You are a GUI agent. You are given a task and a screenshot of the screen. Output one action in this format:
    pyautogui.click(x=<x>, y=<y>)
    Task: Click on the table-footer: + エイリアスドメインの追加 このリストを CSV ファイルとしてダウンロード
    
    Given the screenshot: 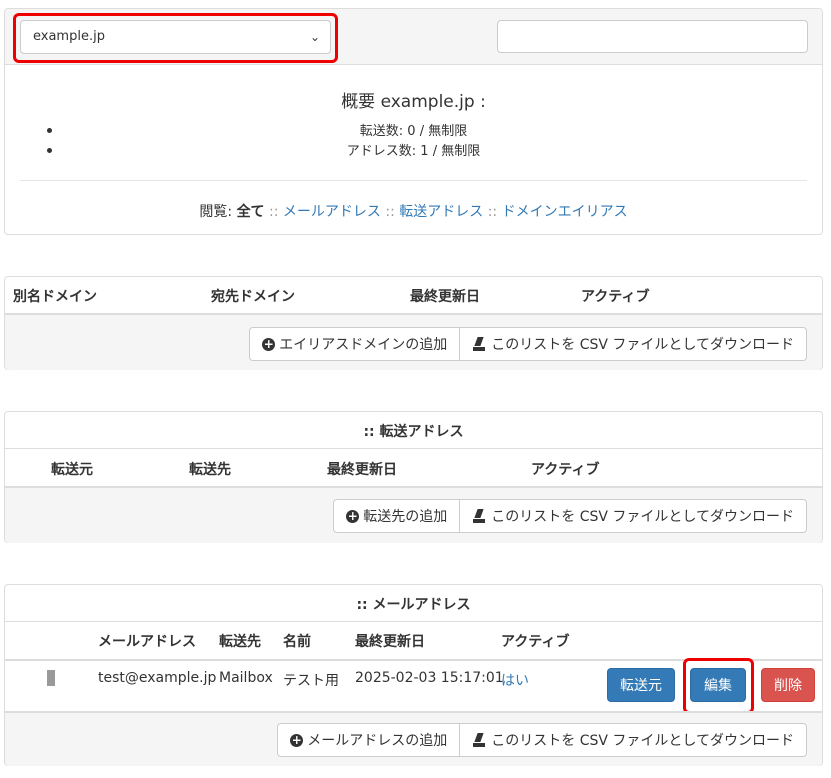 What is the action you would take?
    pyautogui.click(x=413, y=341)
    